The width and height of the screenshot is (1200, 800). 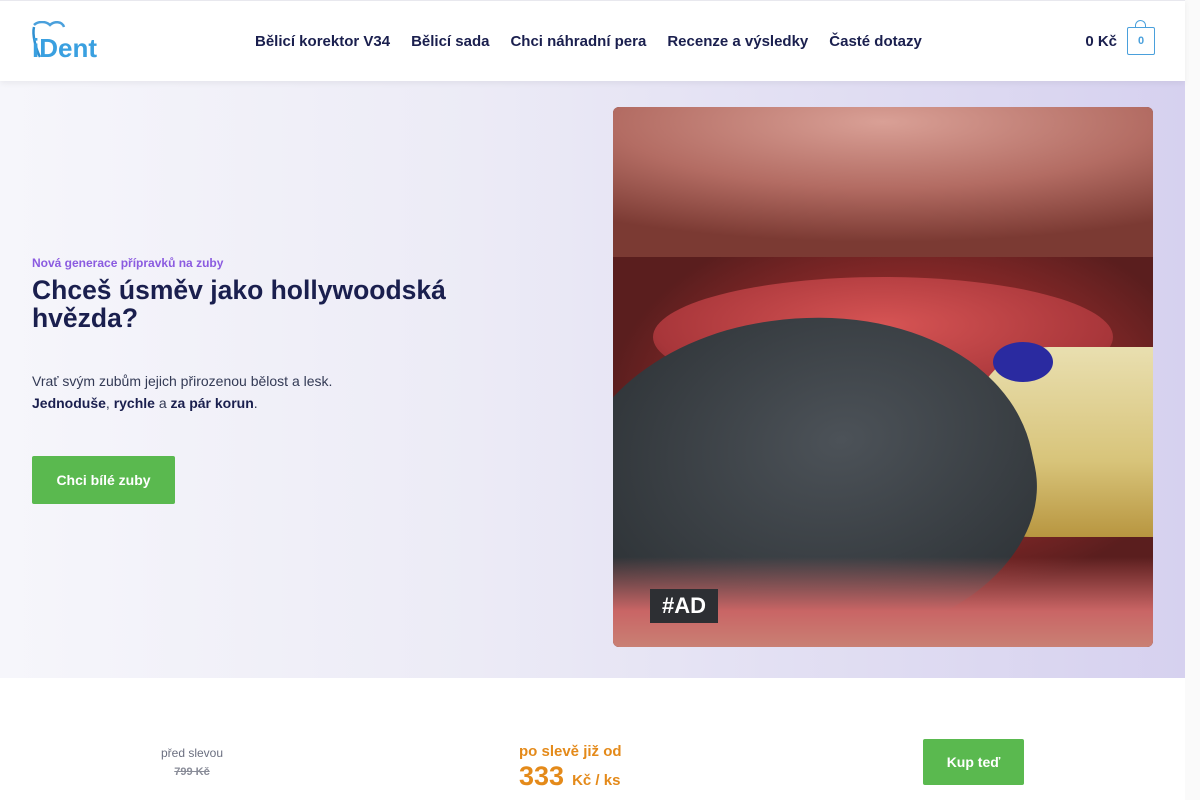 What do you see at coordinates (570, 776) in the screenshot?
I see `price-after-row: 333 Kč / ks` at bounding box center [570, 776].